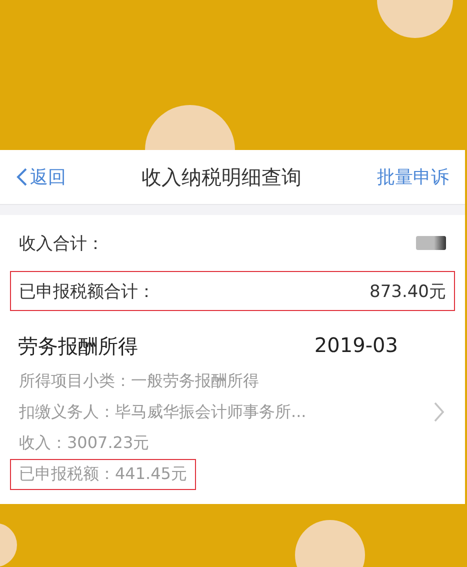 This screenshot has height=567, width=467. I want to click on chevron-right-icon, so click(439, 412).